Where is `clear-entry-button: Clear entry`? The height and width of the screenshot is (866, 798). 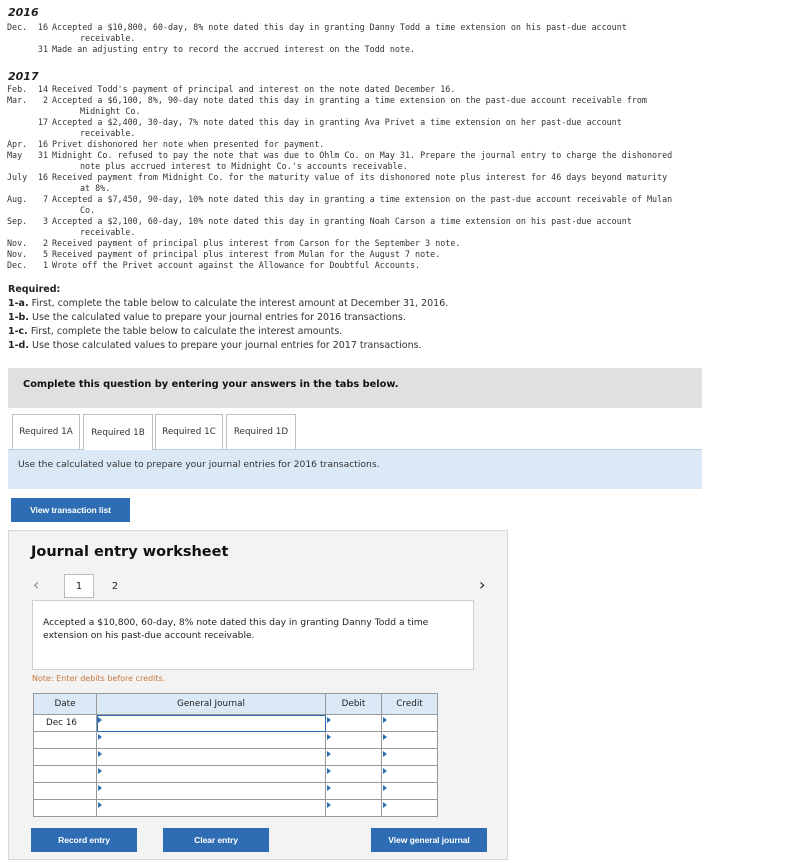
clear-entry-button: Clear entry is located at coordinates (216, 840).